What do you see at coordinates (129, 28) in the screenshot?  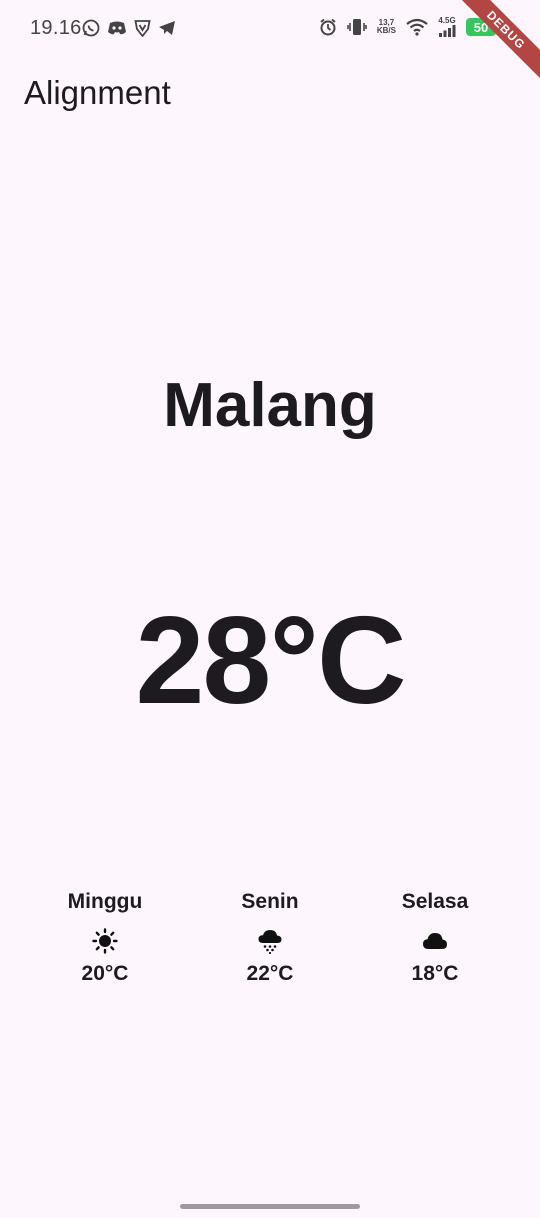 I see `notification-icons` at bounding box center [129, 28].